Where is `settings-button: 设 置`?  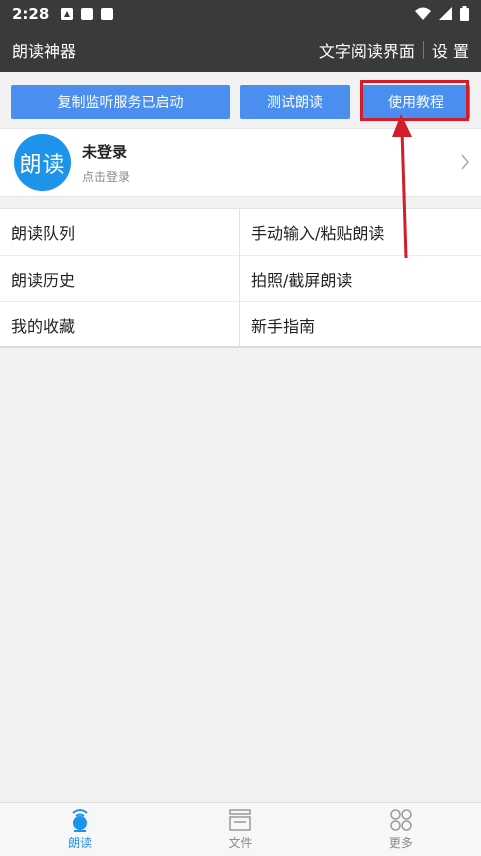 settings-button: 设 置 is located at coordinates (450, 50).